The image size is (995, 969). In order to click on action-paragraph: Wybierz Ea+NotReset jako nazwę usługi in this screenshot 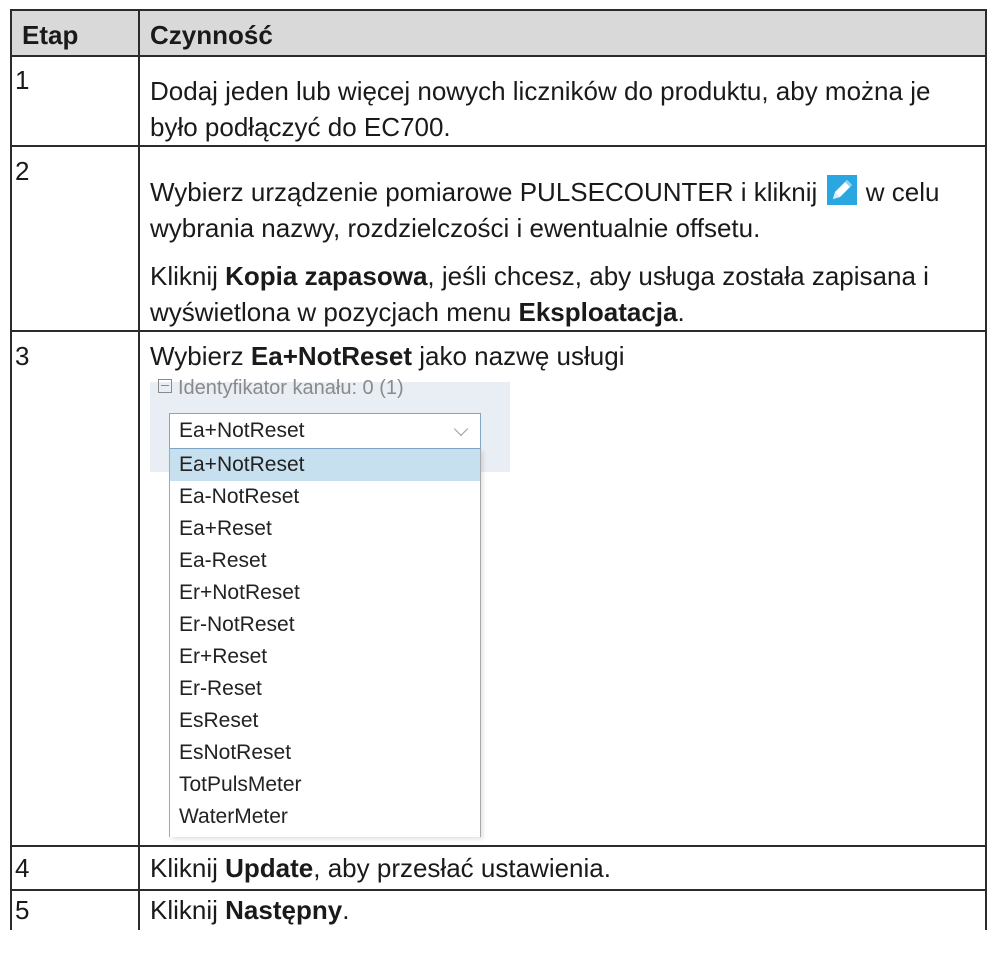, I will do `click(562, 356)`.